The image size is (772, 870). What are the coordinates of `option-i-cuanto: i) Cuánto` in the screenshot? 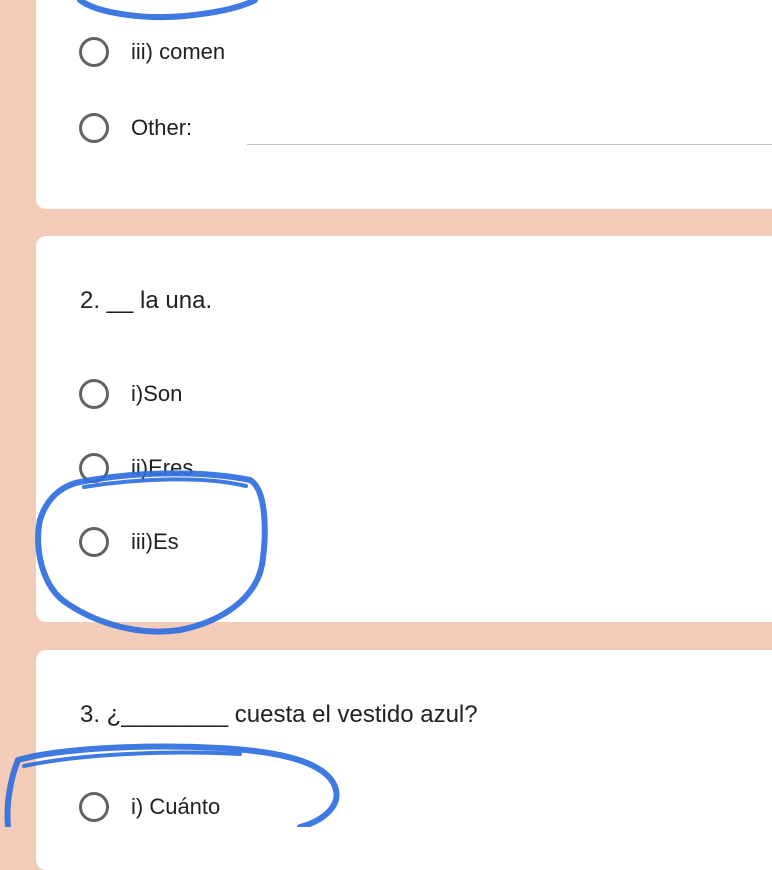 It's located at (149, 807).